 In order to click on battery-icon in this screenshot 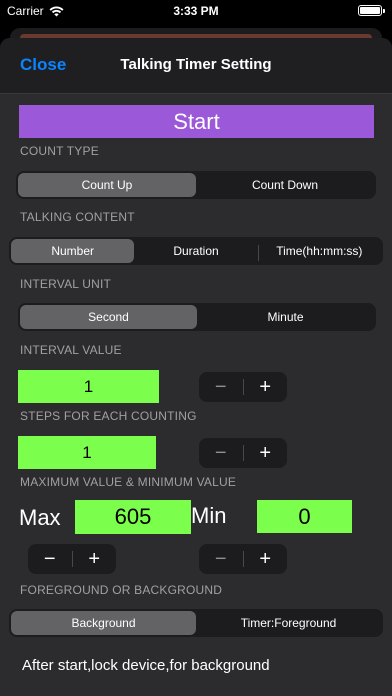, I will do `click(371, 10)`.